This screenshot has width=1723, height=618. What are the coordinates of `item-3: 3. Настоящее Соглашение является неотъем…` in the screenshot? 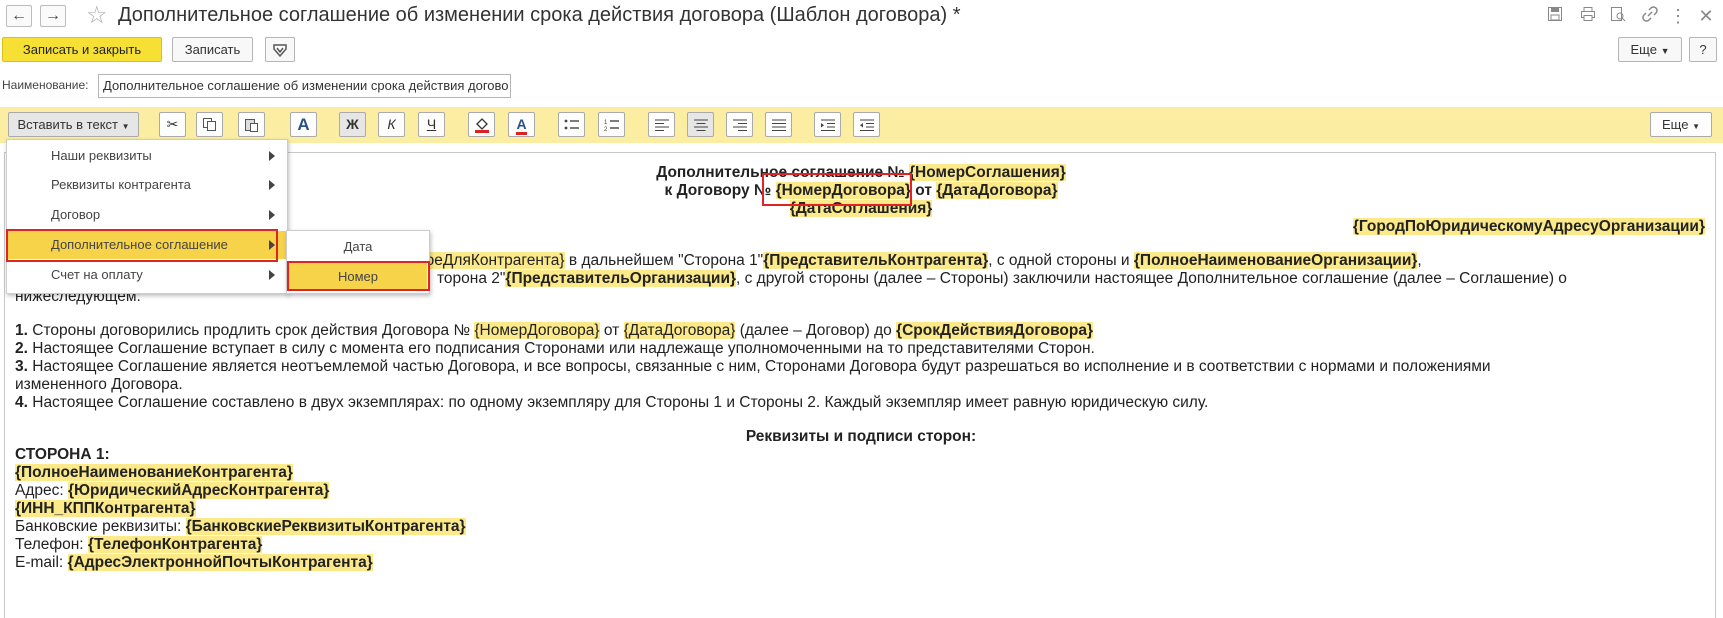 It's located at (753, 366).